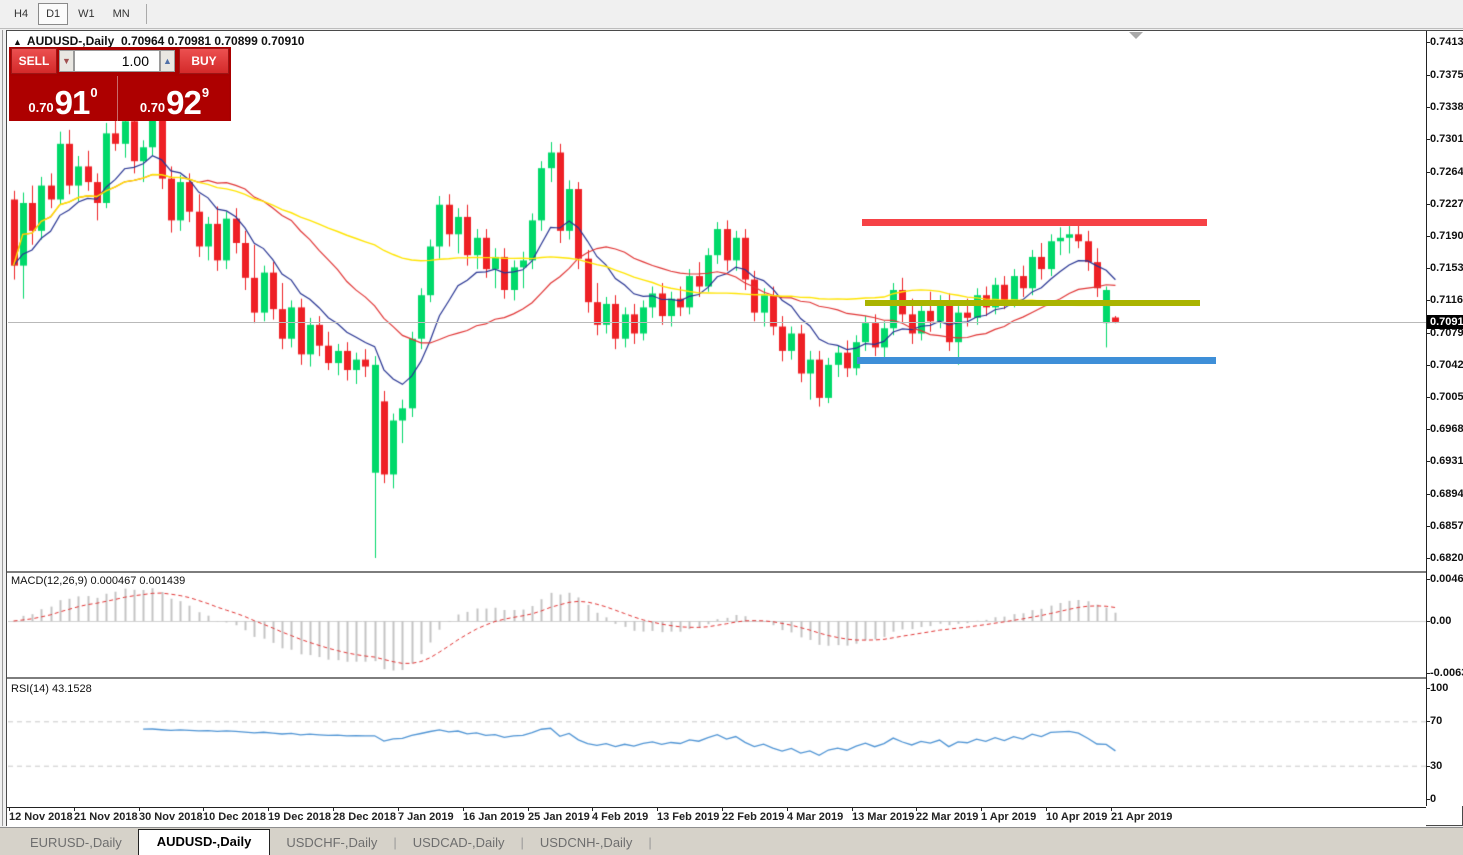 The height and width of the screenshot is (855, 1463). I want to click on rsi-label: RSI(14) 43.1528, so click(51, 689).